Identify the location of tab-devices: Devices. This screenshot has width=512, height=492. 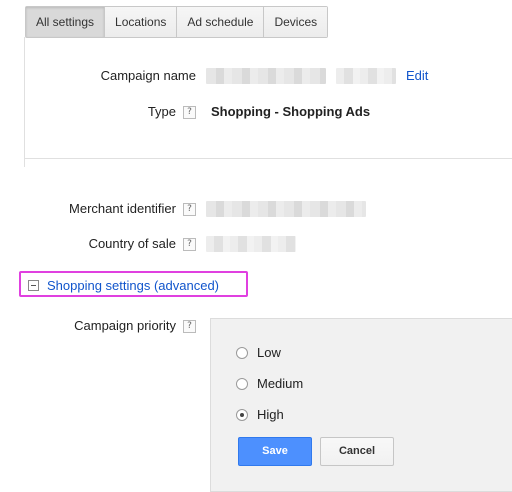
(296, 22).